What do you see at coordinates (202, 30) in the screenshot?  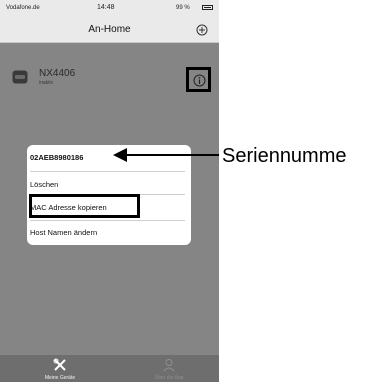 I see `plus-circle-icon` at bounding box center [202, 30].